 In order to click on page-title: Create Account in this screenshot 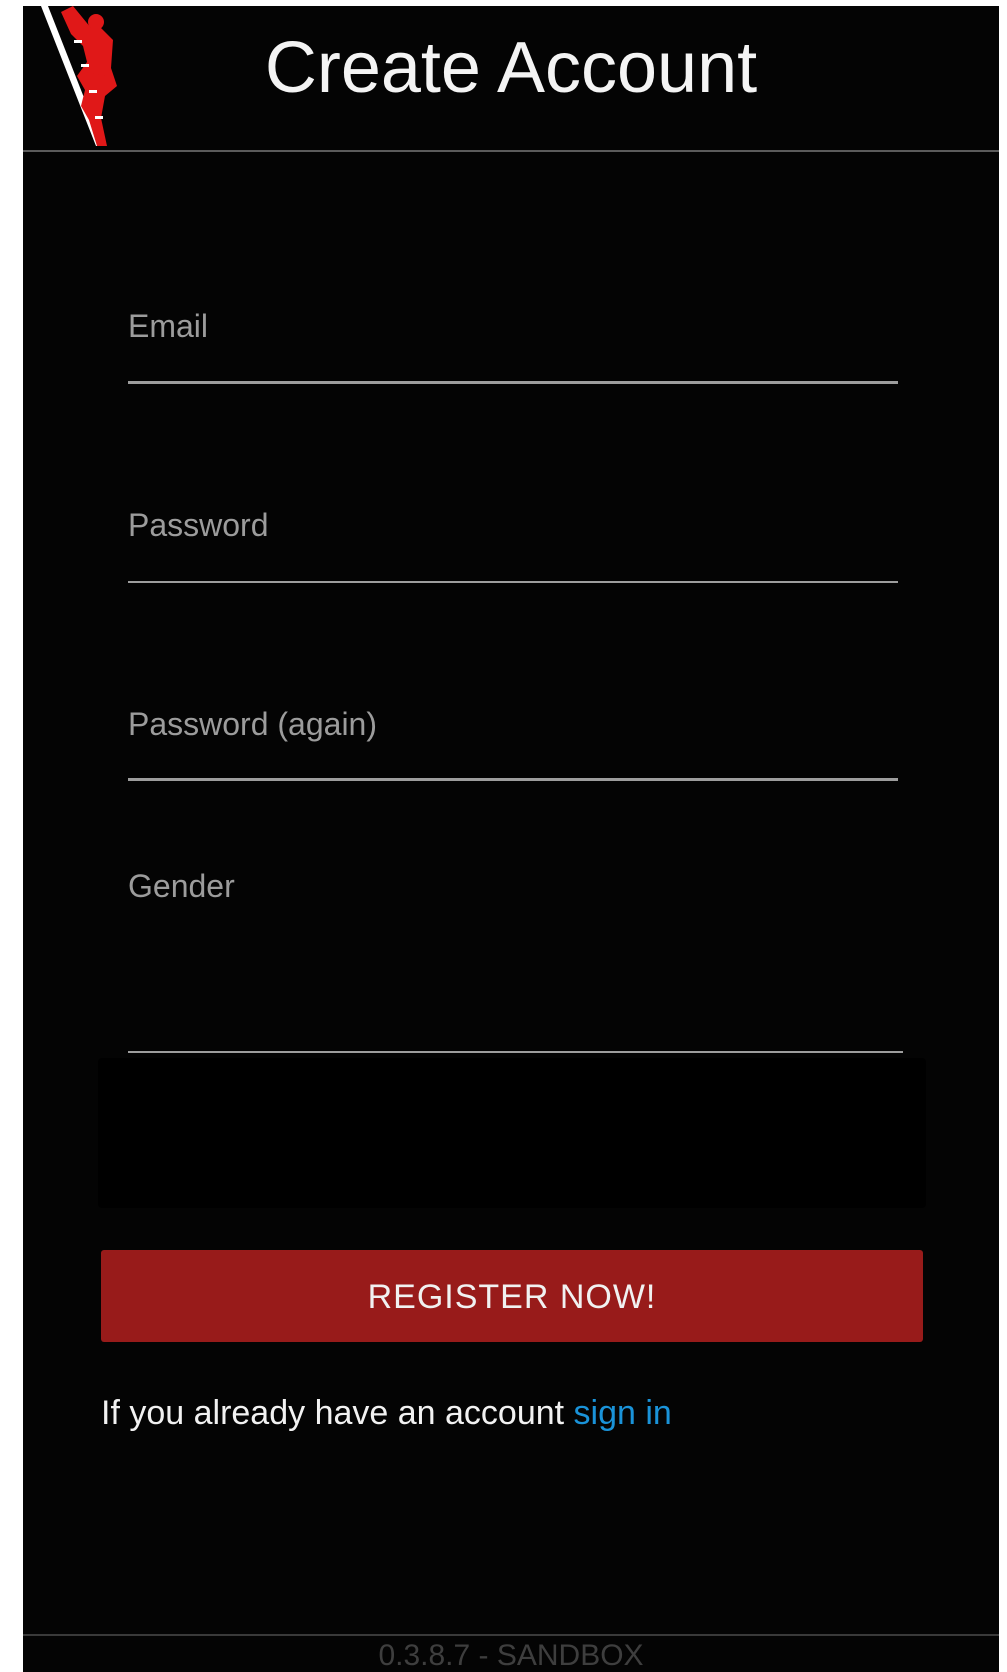, I will do `click(511, 68)`.